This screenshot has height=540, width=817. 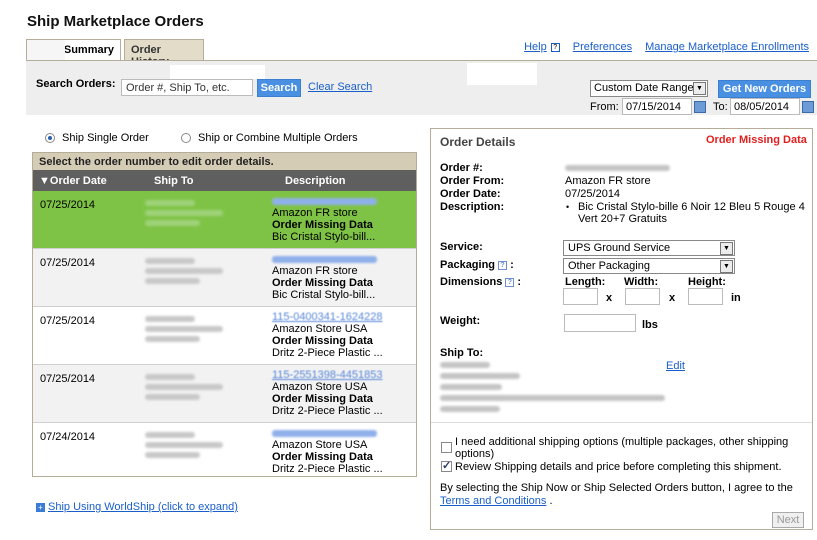 I want to click on order-date-label: Order Date:, so click(x=470, y=194).